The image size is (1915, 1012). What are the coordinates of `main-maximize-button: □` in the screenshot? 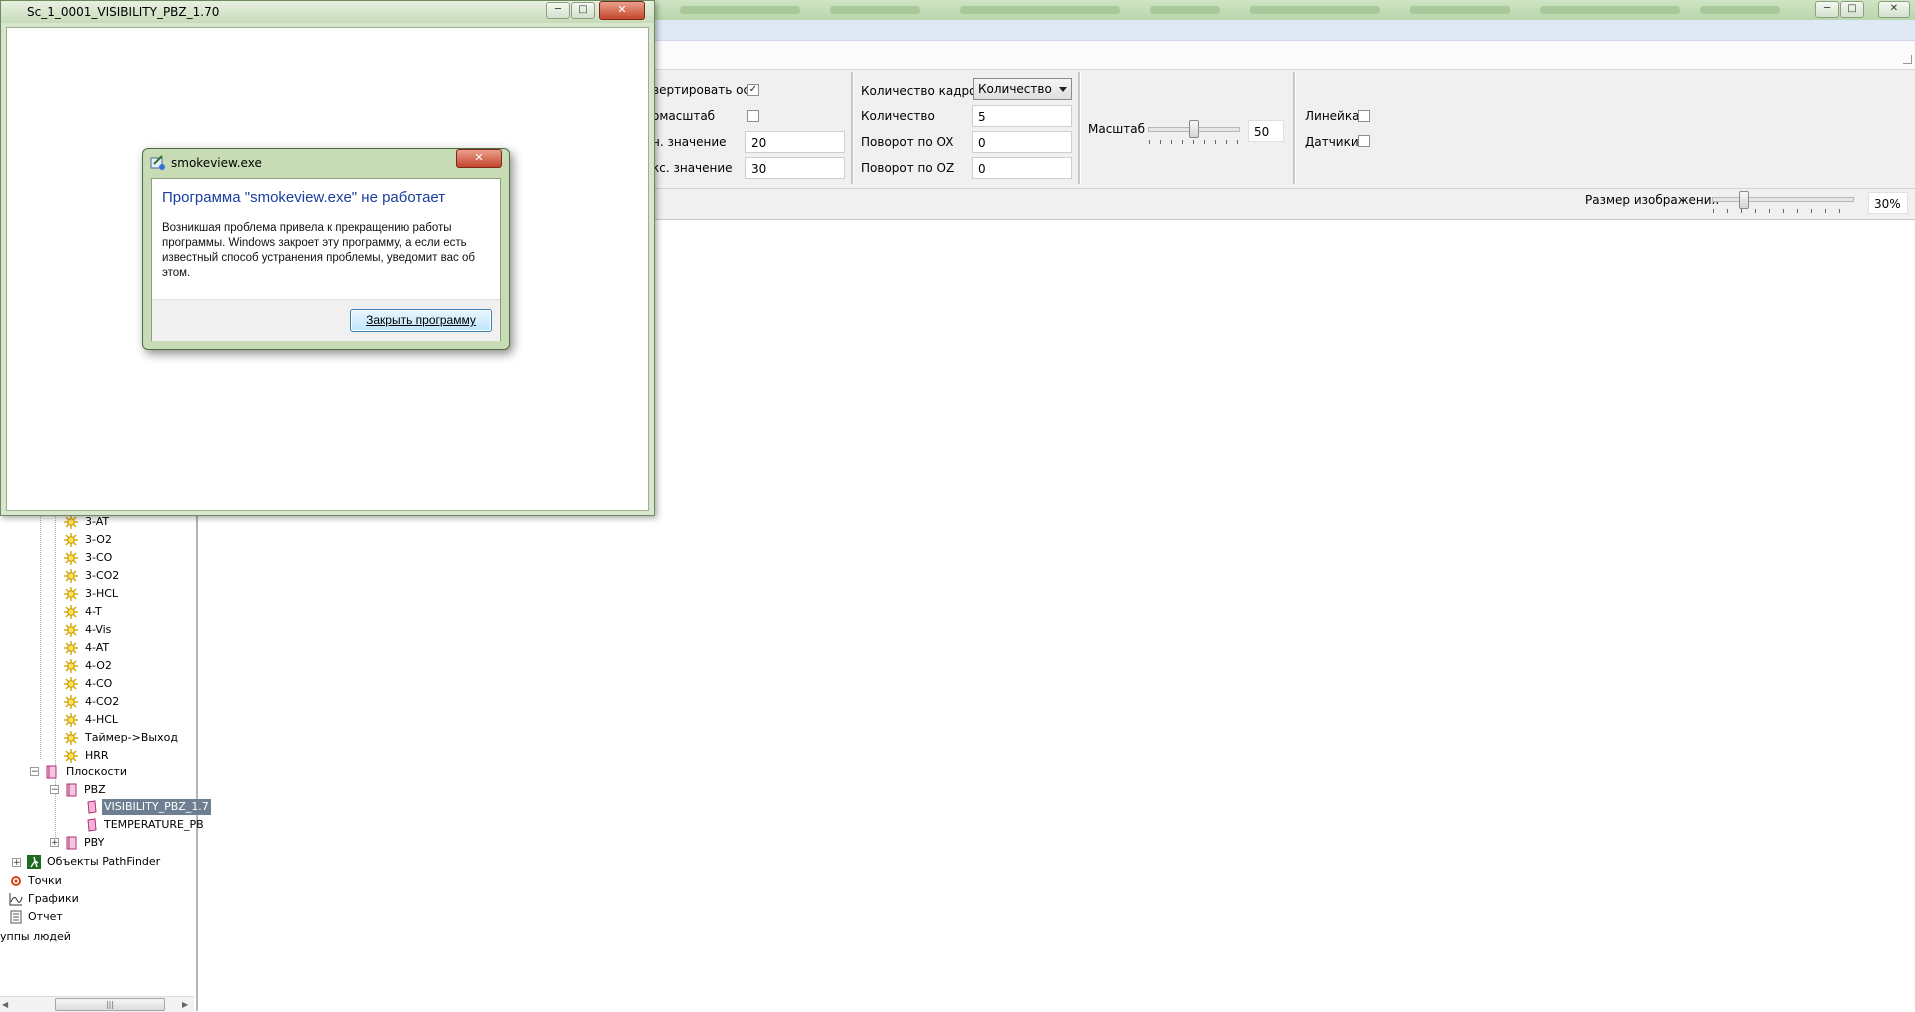 It's located at (1852, 9).